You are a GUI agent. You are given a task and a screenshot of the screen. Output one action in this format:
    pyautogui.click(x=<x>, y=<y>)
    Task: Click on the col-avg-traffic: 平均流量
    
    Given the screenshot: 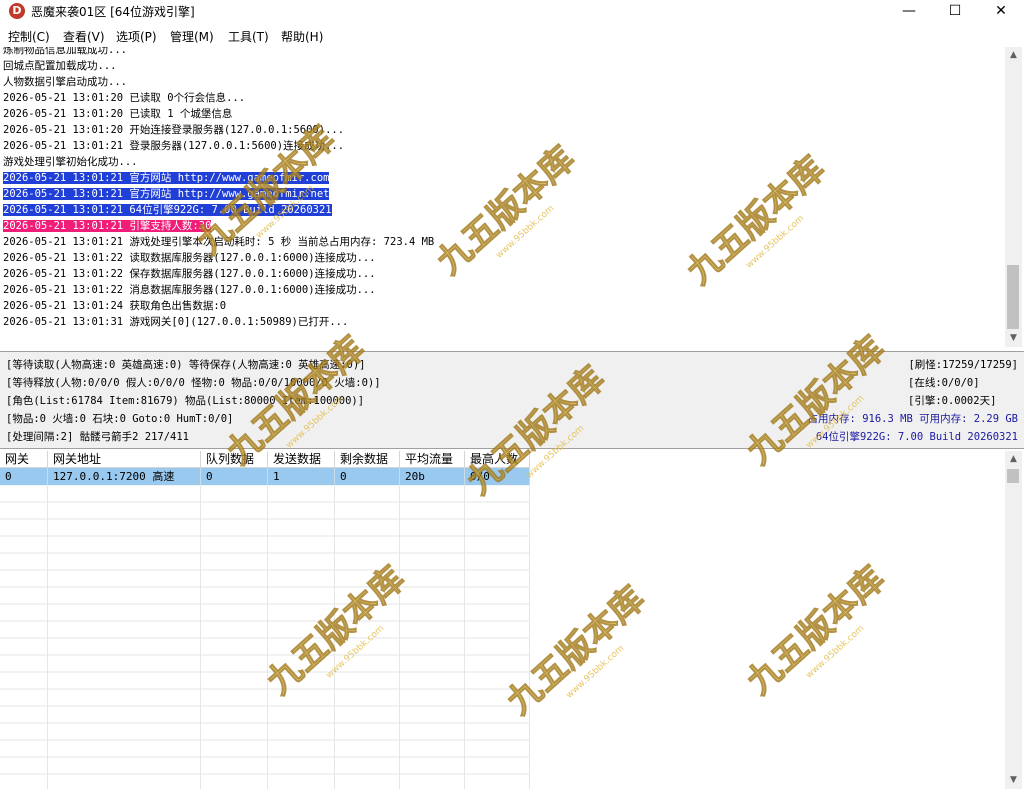 What is the action you would take?
    pyautogui.click(x=432, y=459)
    